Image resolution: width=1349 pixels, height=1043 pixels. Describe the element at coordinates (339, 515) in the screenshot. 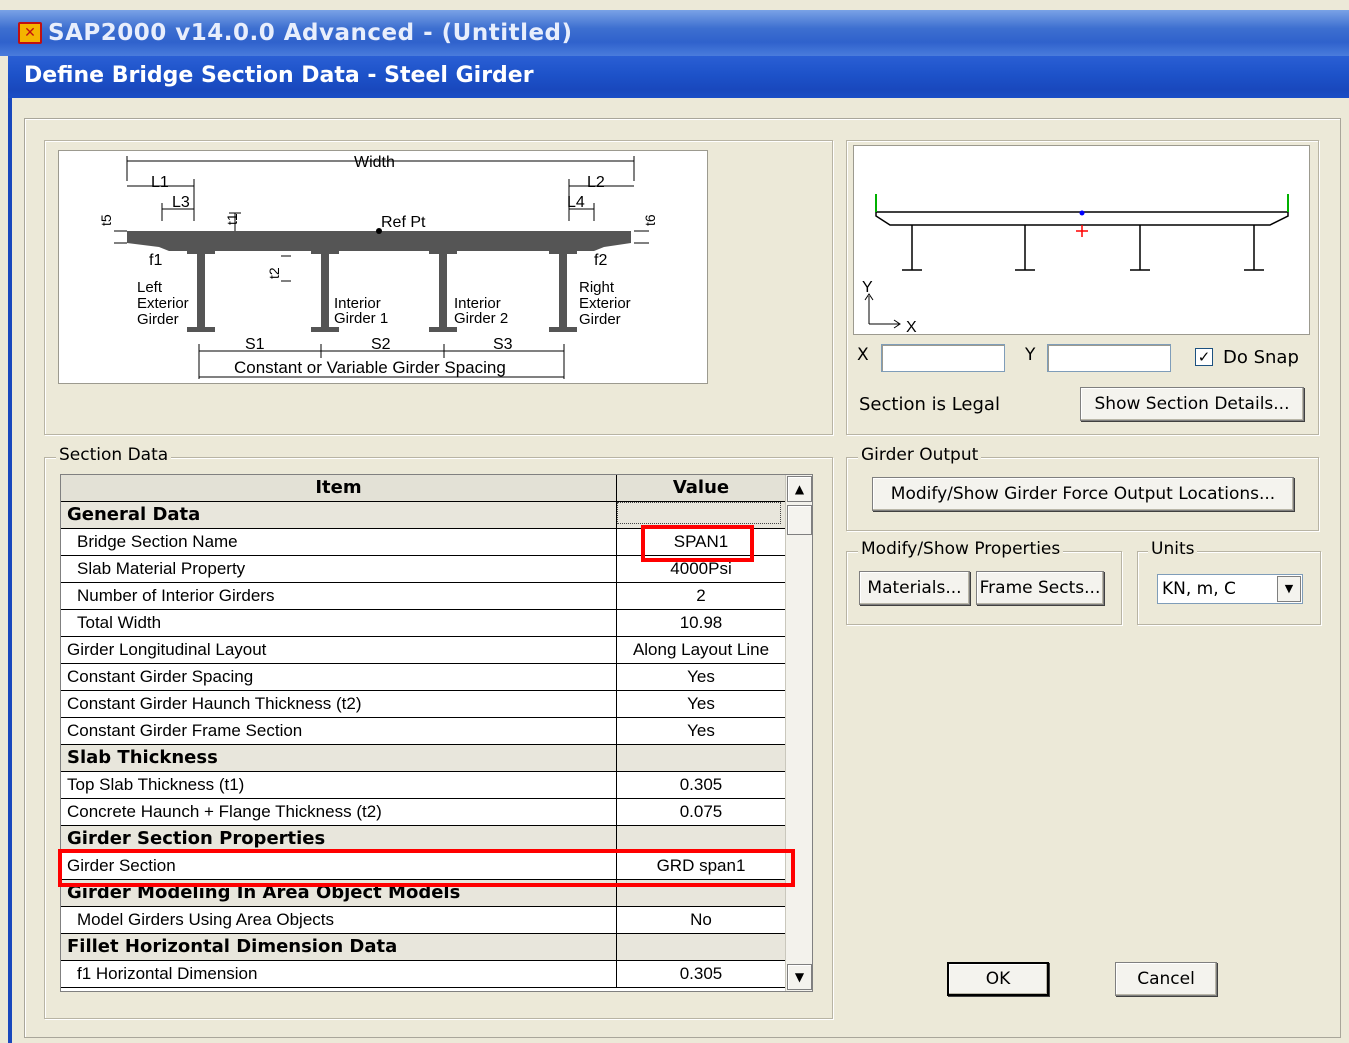

I see `item-cell: General Data` at that location.